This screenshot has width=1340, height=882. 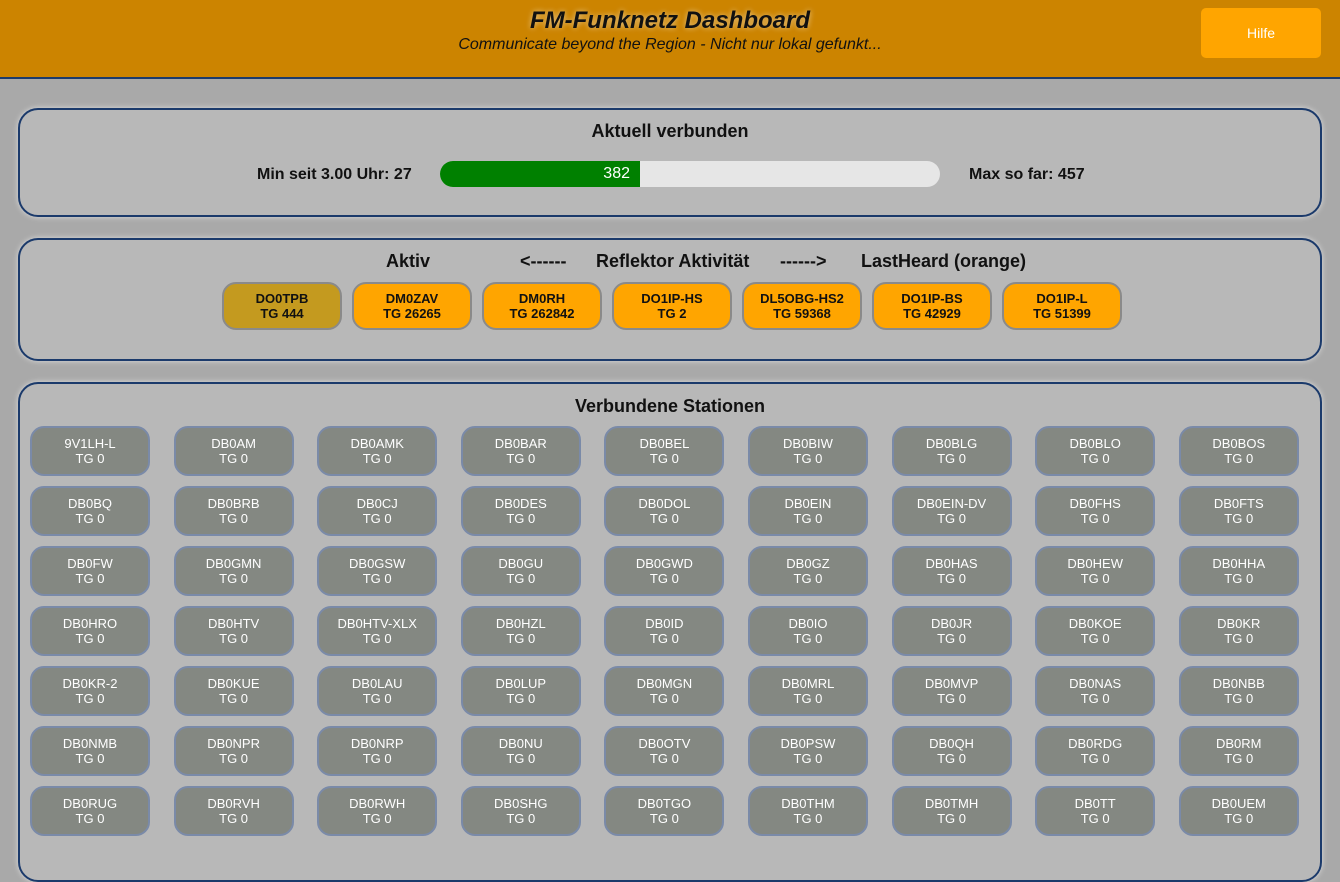 What do you see at coordinates (807, 691) in the screenshot?
I see `station-tile: DB0MRL TG 0` at bounding box center [807, 691].